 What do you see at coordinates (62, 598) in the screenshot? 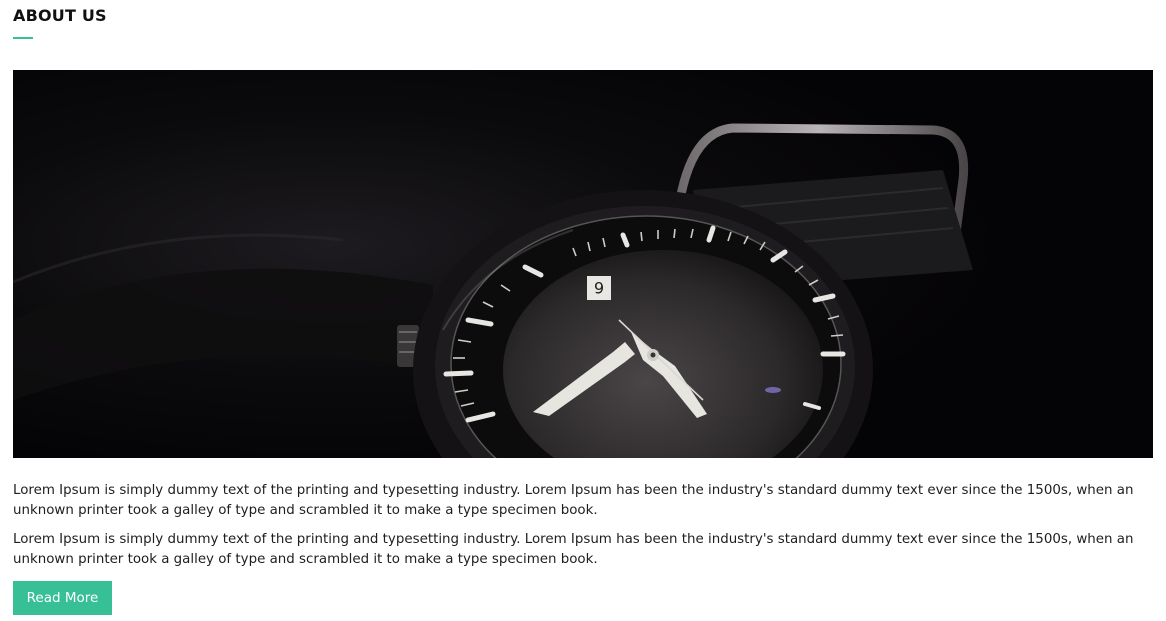
I see `read-more-button: Read More` at bounding box center [62, 598].